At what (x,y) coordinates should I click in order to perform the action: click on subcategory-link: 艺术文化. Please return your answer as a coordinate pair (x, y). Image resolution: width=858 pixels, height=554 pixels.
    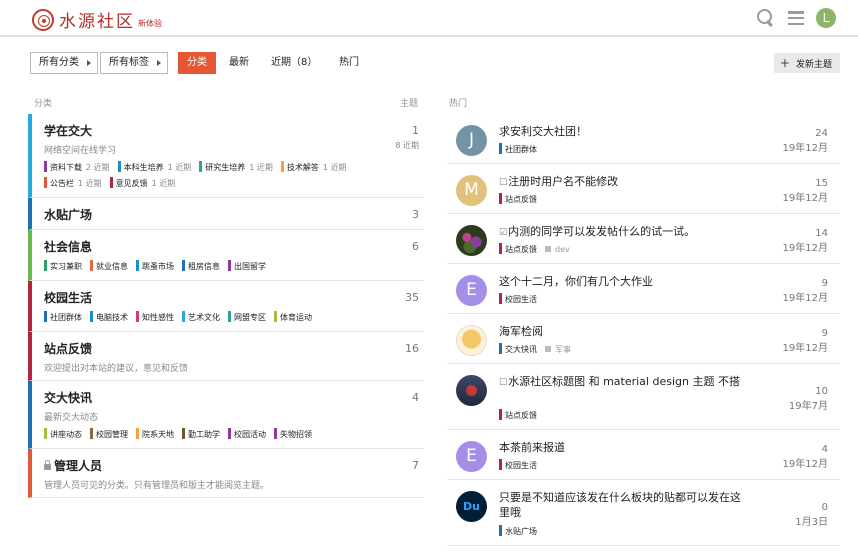
    Looking at the image, I should click on (201, 317).